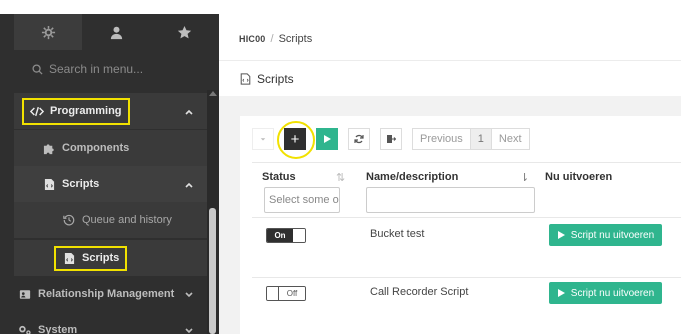  Describe the element at coordinates (106, 294) in the screenshot. I see `sidebar-item-label: Relationship Management` at that location.